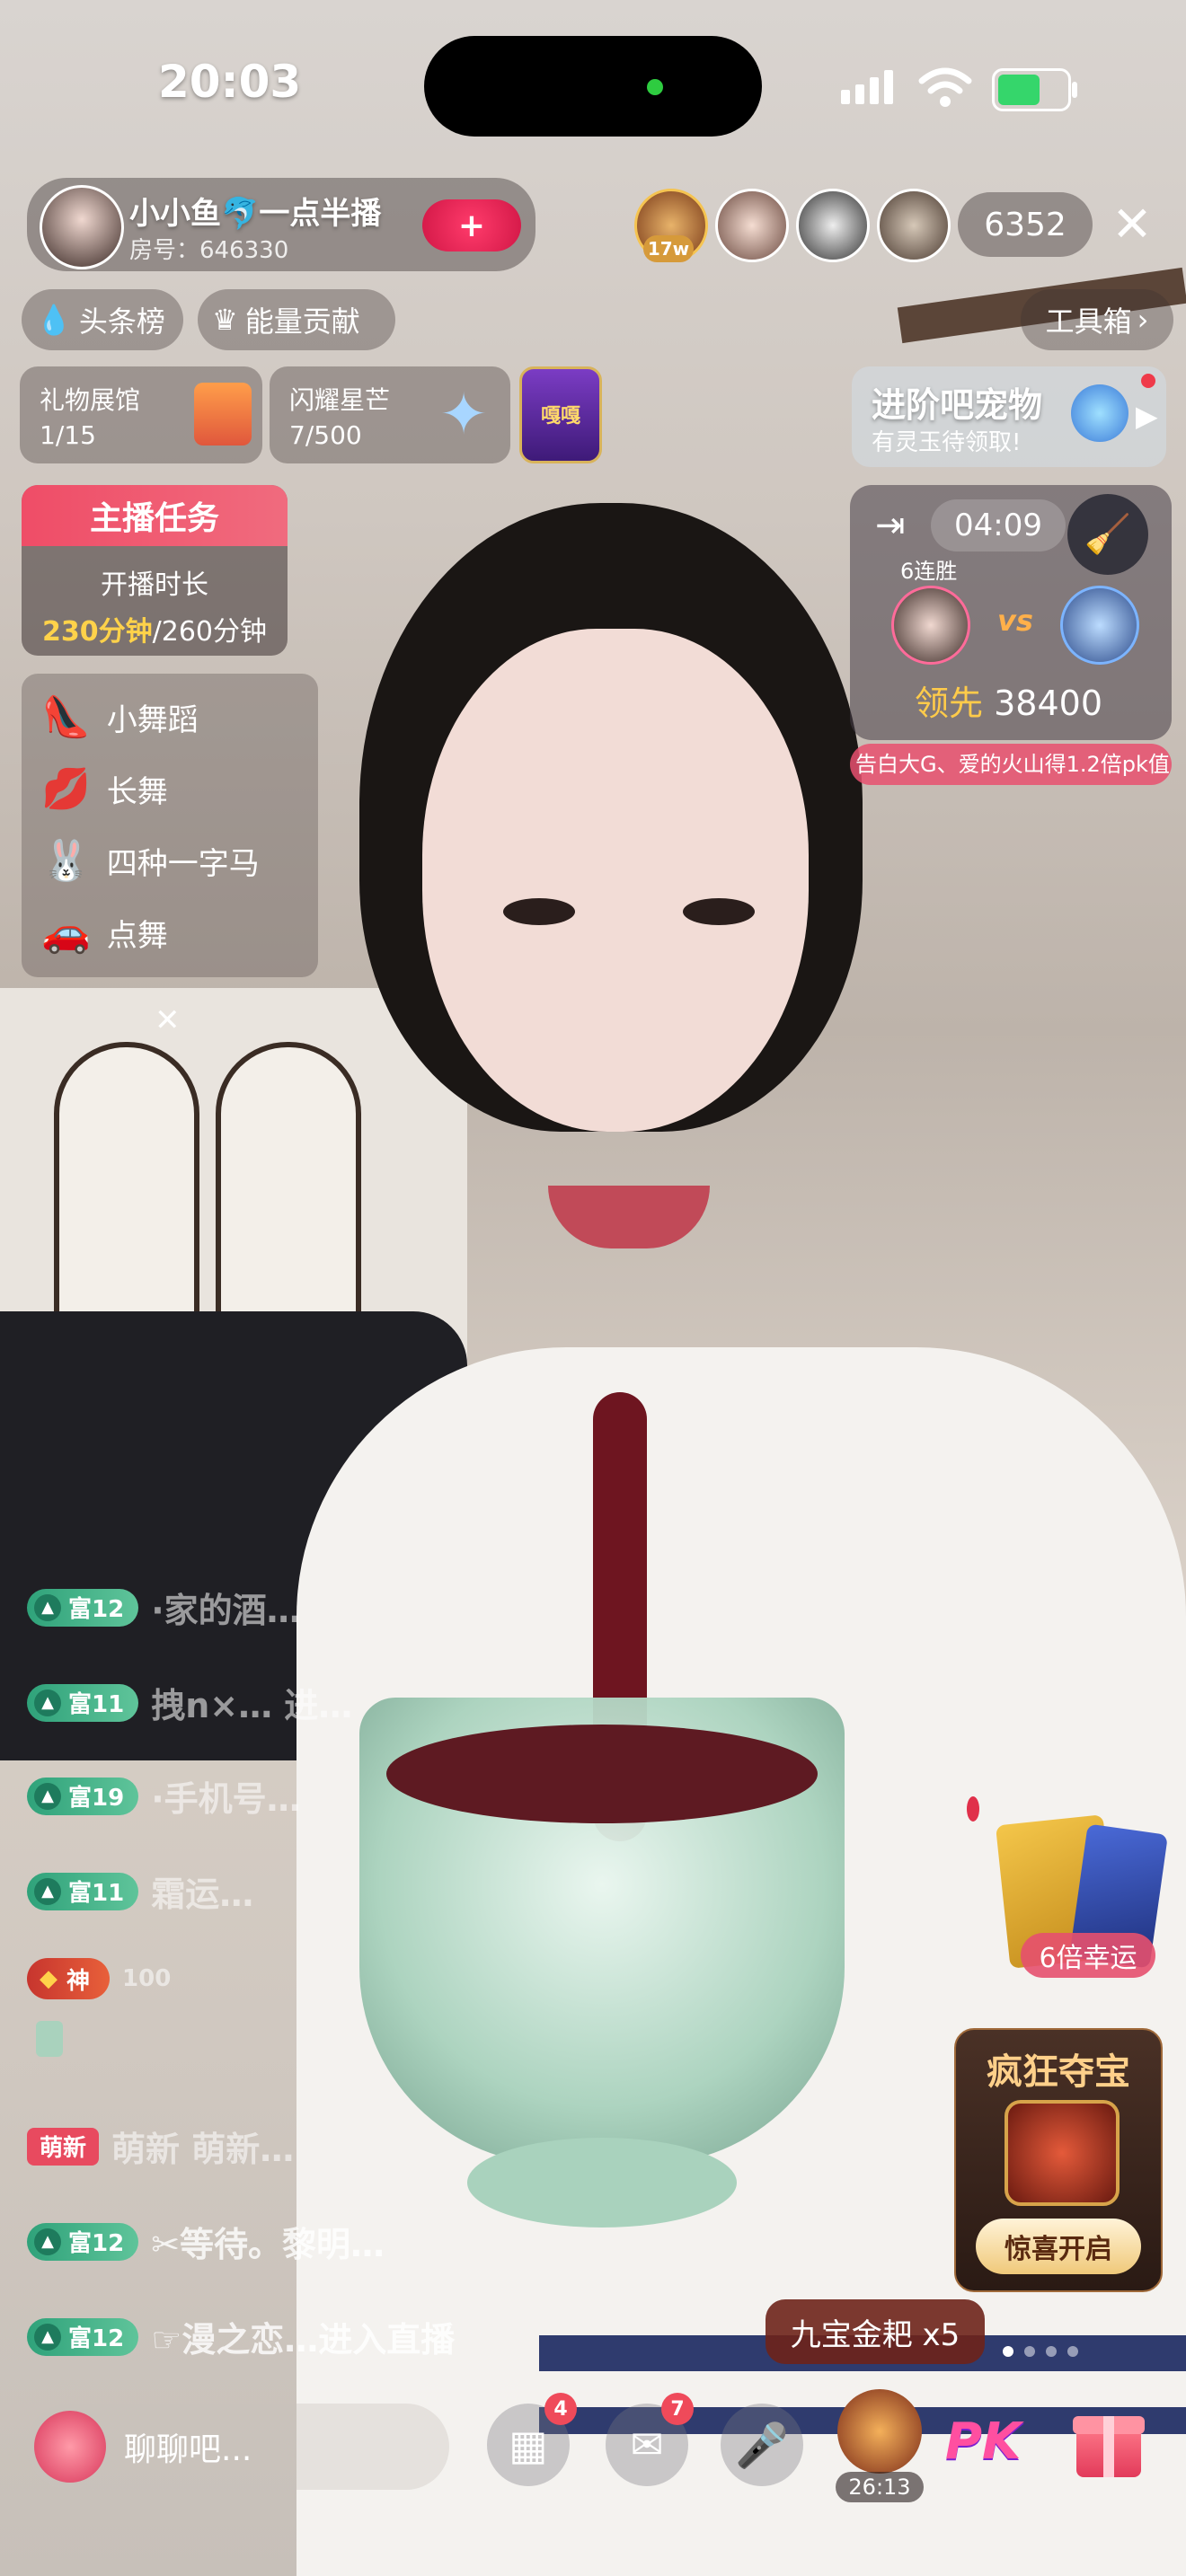 The height and width of the screenshot is (2576, 1186). Describe the element at coordinates (281, 224) in the screenshot. I see `streamer-card: 小小鱼🐬一点半播 房号：646330 +` at that location.